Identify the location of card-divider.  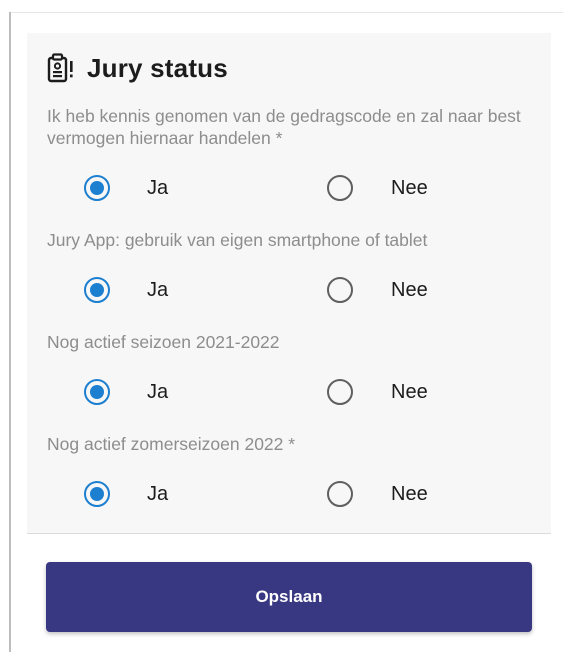
(289, 533).